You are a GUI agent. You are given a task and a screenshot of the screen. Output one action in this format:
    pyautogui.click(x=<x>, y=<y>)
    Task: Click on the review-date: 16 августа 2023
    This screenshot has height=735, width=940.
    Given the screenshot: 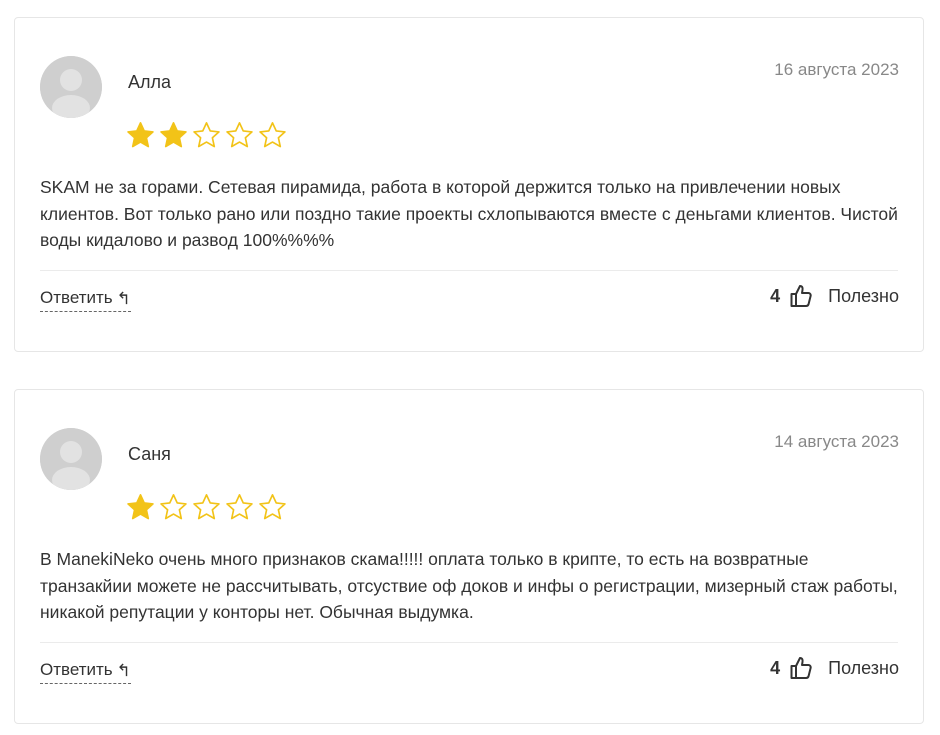 What is the action you would take?
    pyautogui.click(x=836, y=69)
    